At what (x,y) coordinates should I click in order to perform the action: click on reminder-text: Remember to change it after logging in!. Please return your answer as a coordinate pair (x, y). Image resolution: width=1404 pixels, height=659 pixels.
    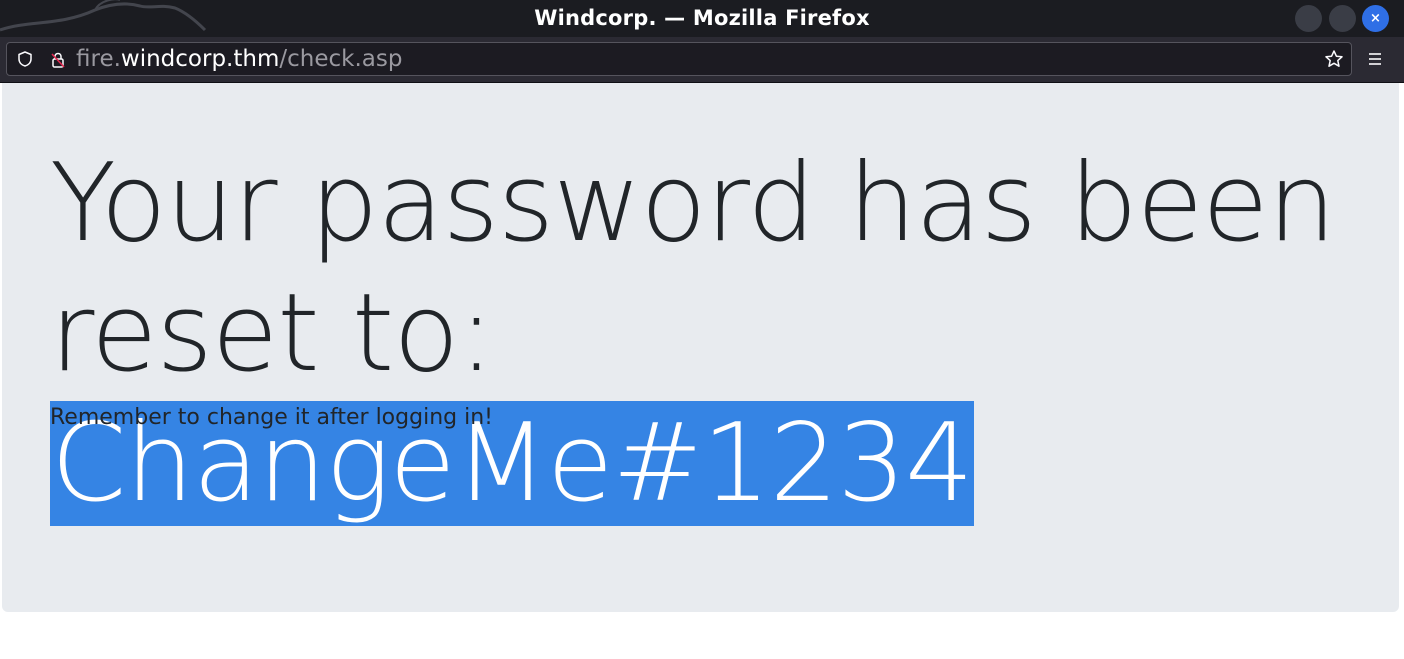
    Looking at the image, I should click on (271, 417).